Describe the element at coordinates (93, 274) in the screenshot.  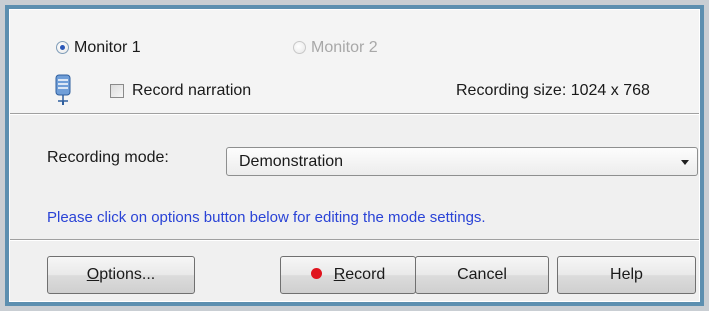
I see `options-button-mnemonic: O` at that location.